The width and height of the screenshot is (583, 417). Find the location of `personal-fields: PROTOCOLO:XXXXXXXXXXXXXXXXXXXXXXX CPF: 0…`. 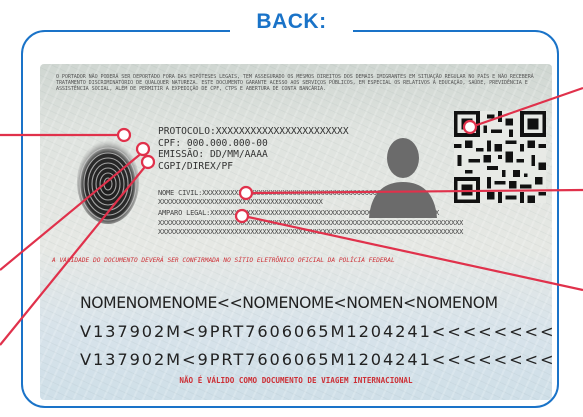

personal-fields: PROTOCOLO:XXXXXXXXXXXXXXXXXXXXXXX CPF: 0… is located at coordinates (253, 149).